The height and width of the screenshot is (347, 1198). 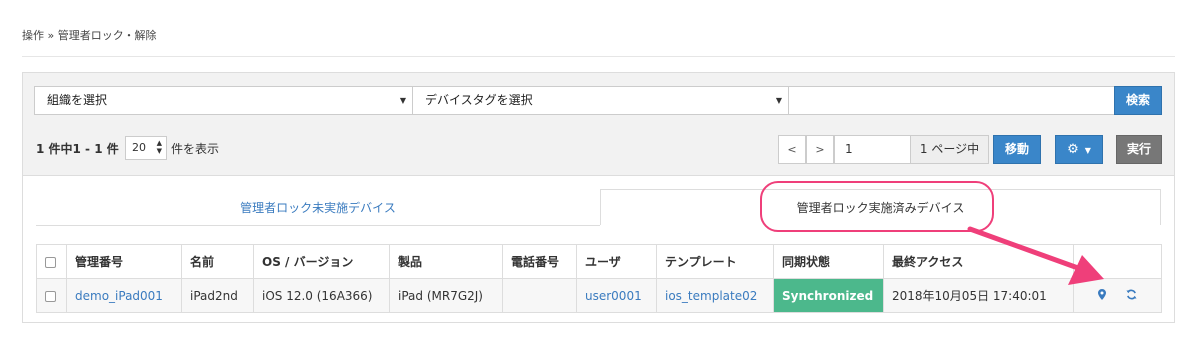 I want to click on column-header: OS / バージョン, so click(x=321, y=261).